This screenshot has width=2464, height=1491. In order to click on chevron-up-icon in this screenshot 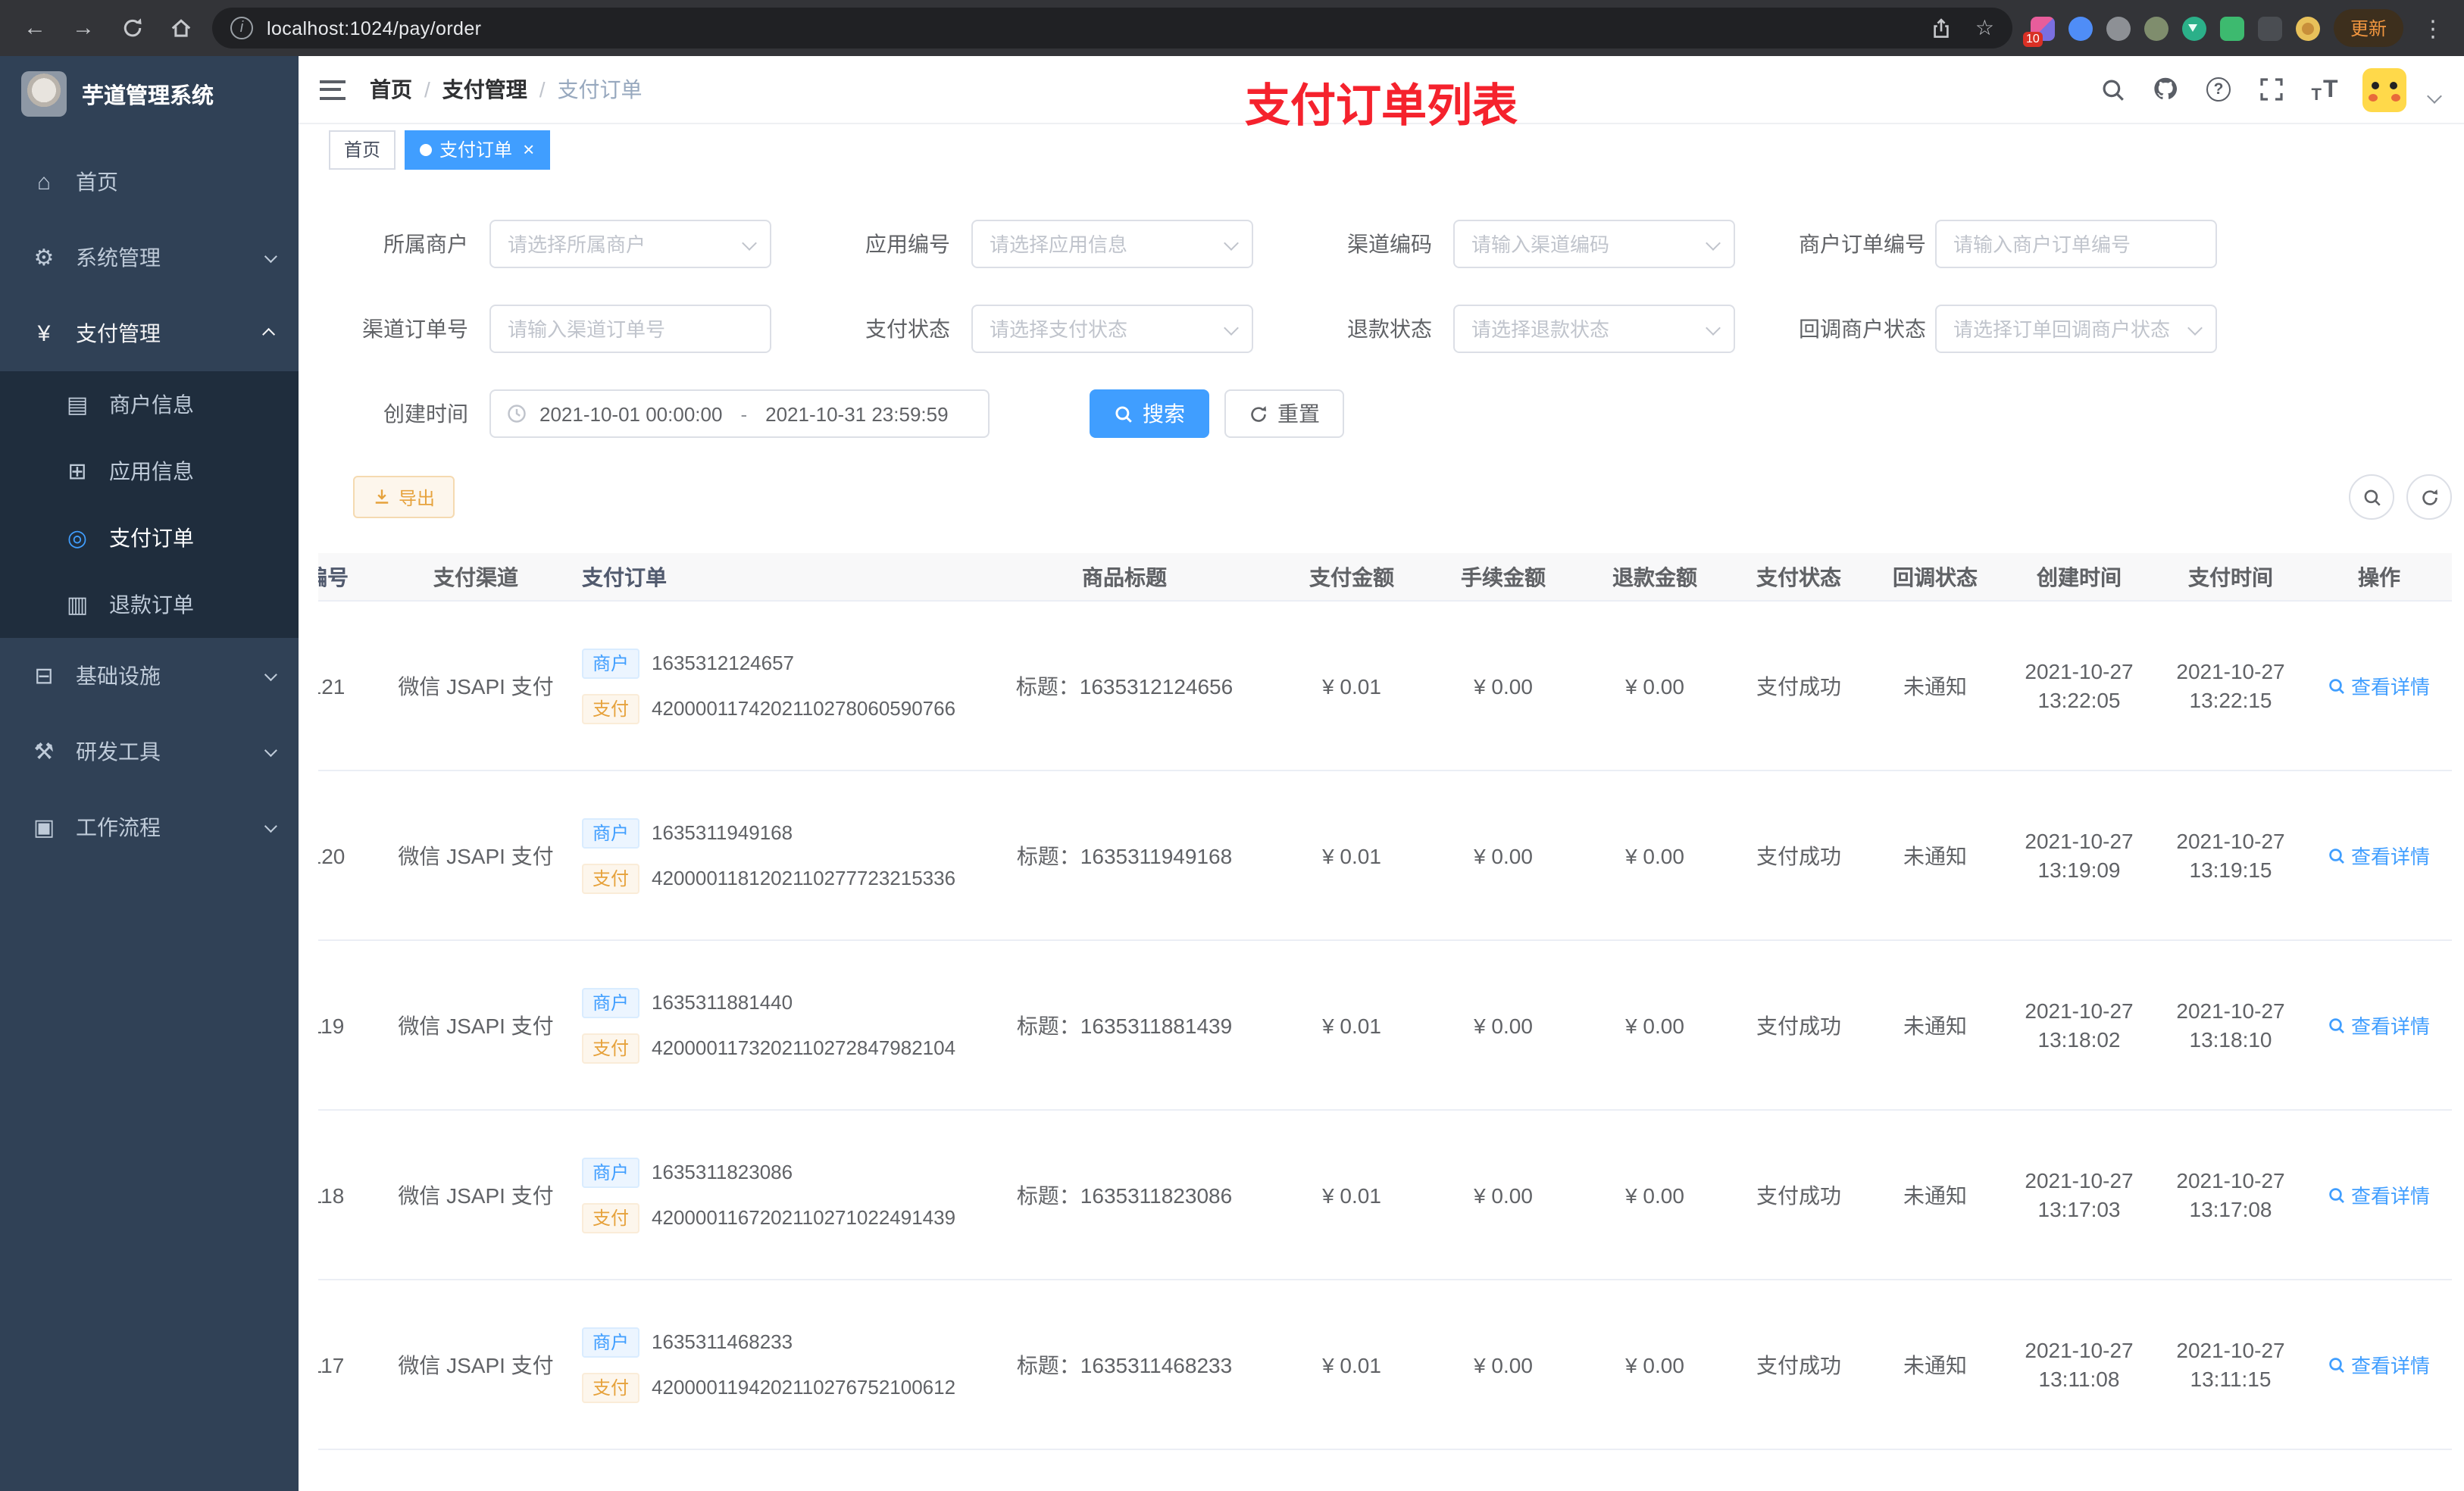, I will do `click(269, 334)`.